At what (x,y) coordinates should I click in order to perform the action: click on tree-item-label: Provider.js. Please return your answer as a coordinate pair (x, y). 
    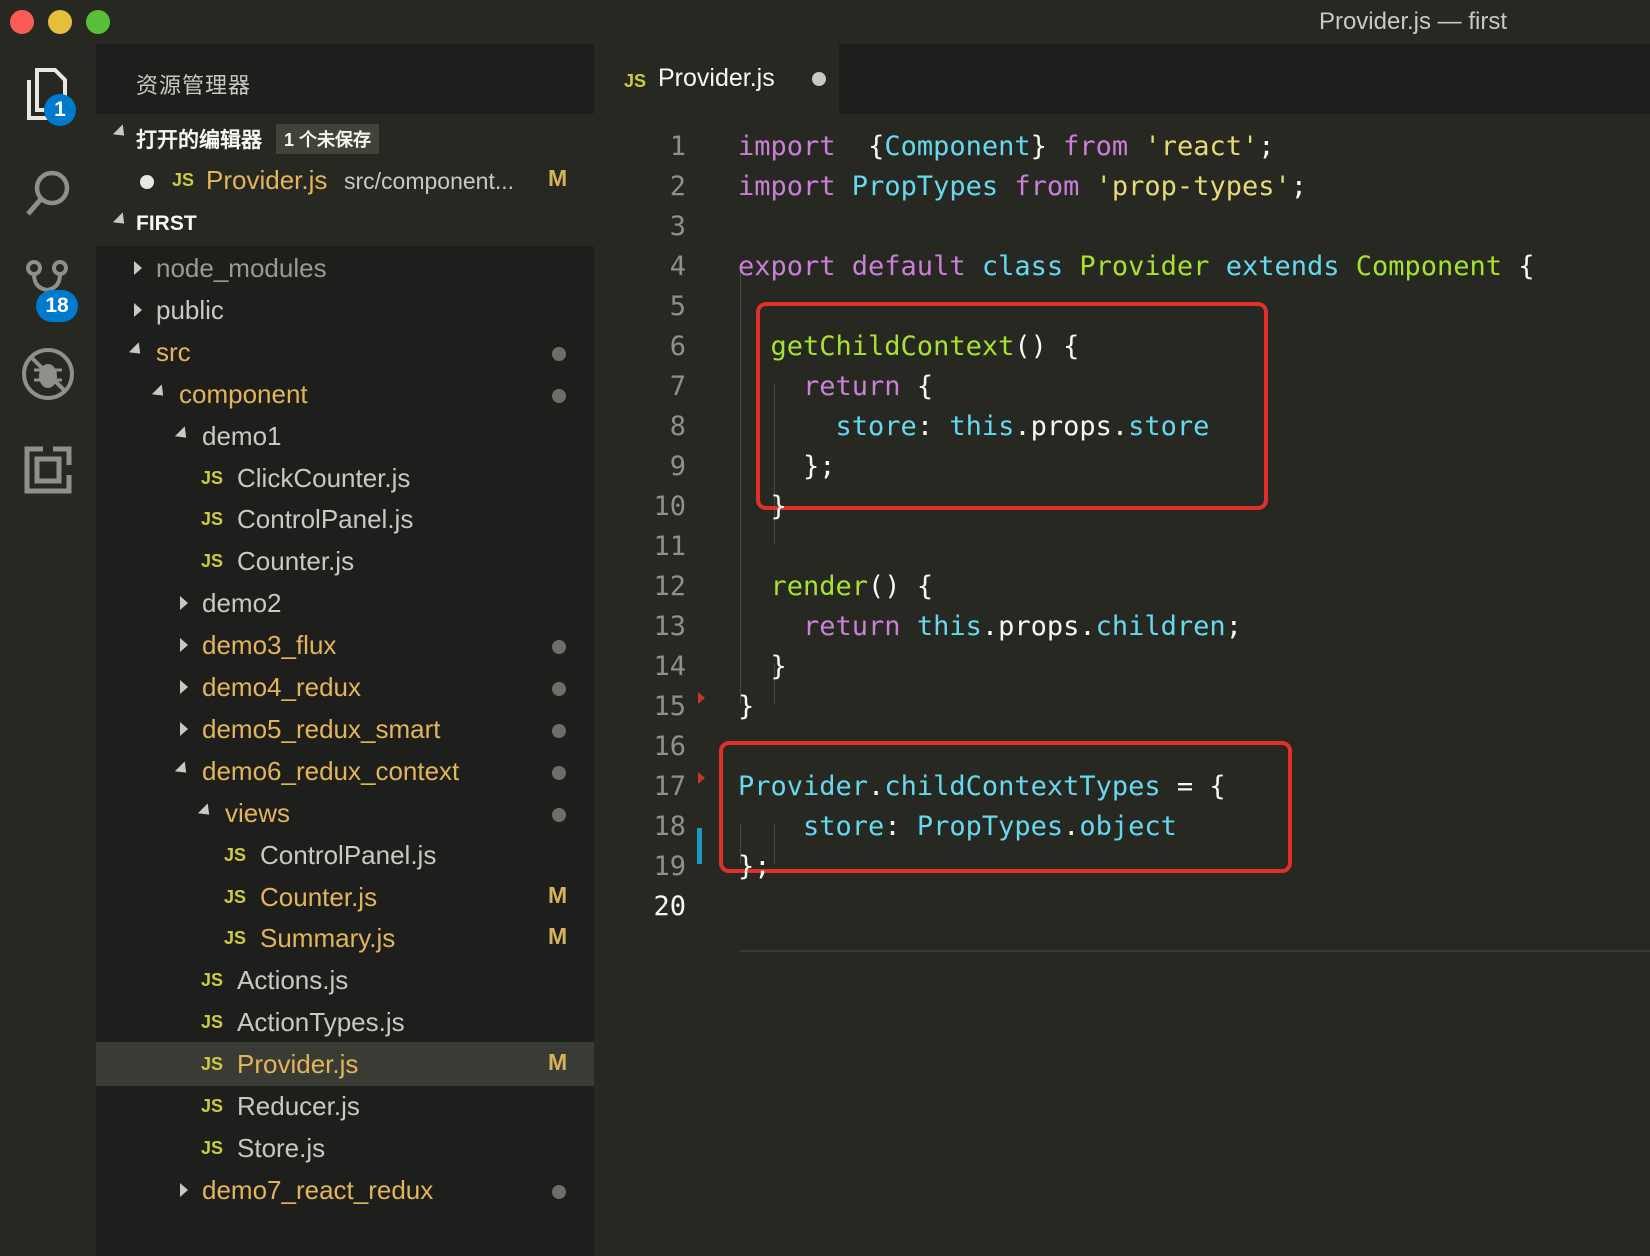
    Looking at the image, I should click on (298, 1064).